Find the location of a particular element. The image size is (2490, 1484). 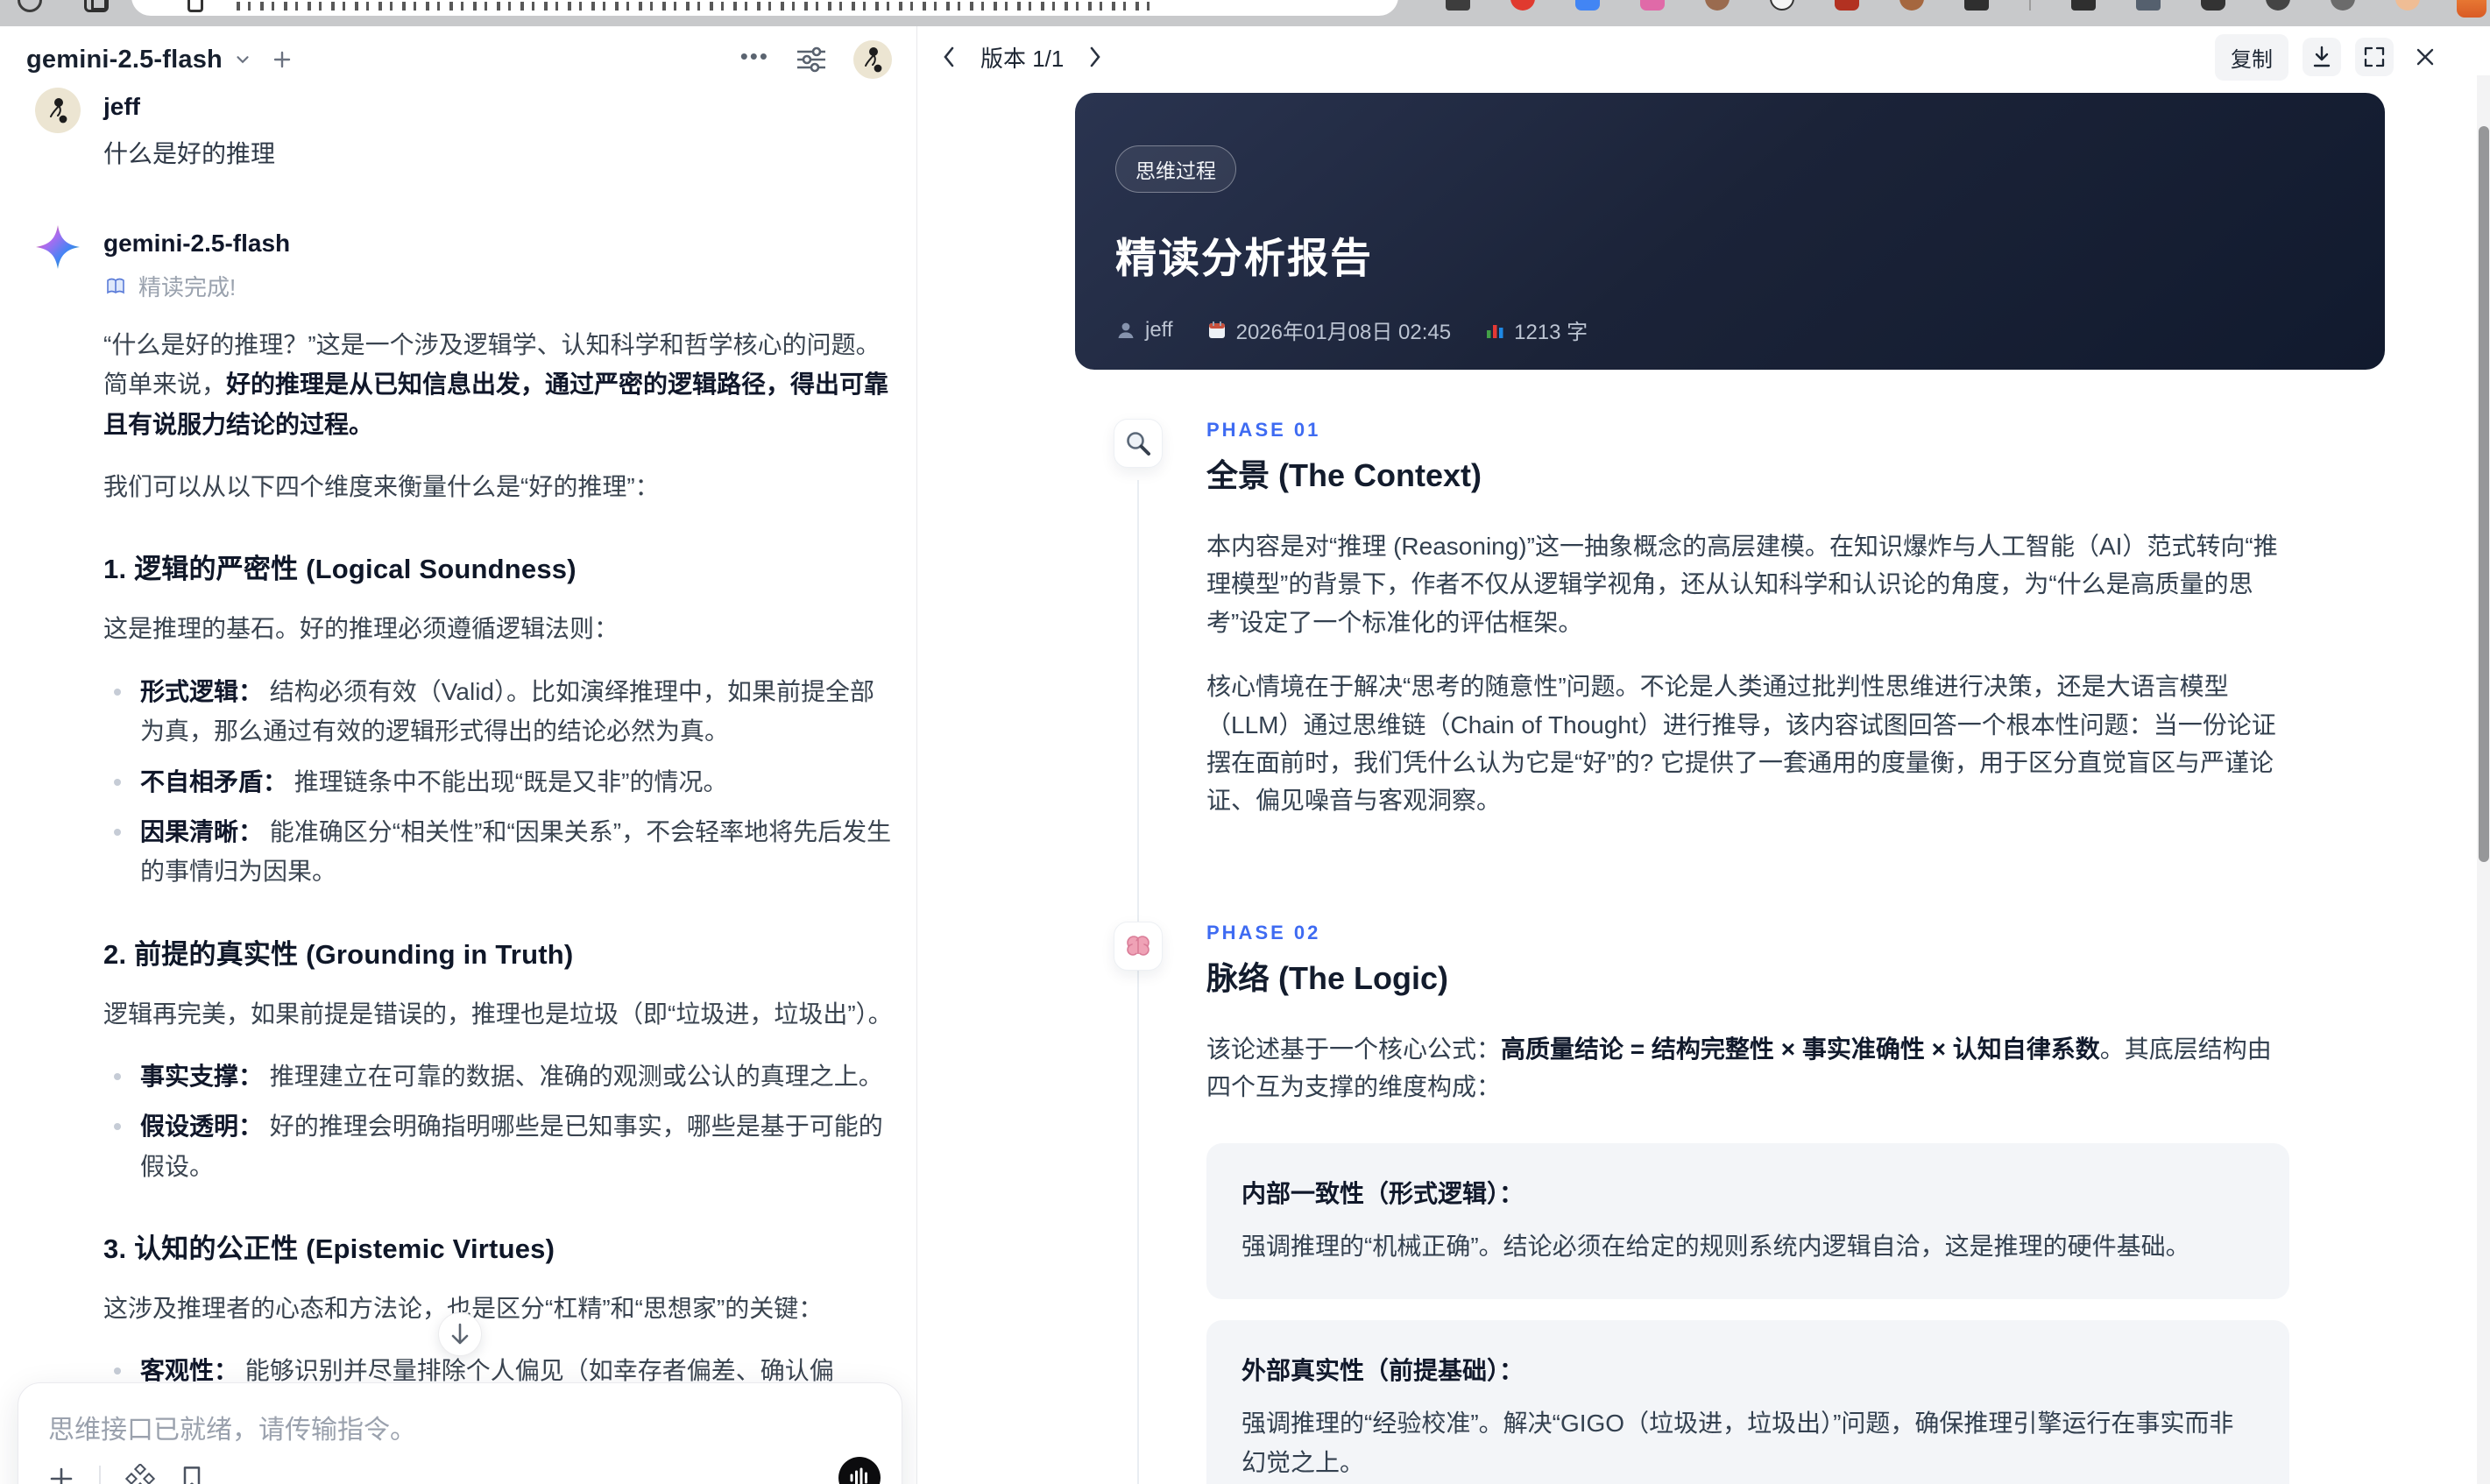

section-heading-2: 2. 前提的真实性 (Grounding in Truth) is located at coordinates (338, 954).